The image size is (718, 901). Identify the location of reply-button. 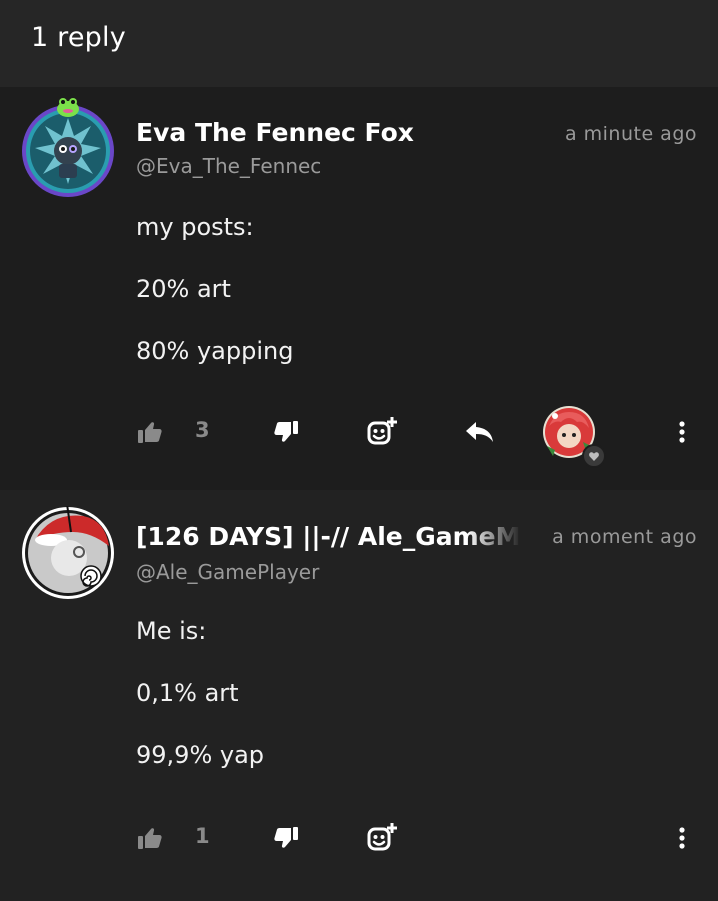
(480, 432).